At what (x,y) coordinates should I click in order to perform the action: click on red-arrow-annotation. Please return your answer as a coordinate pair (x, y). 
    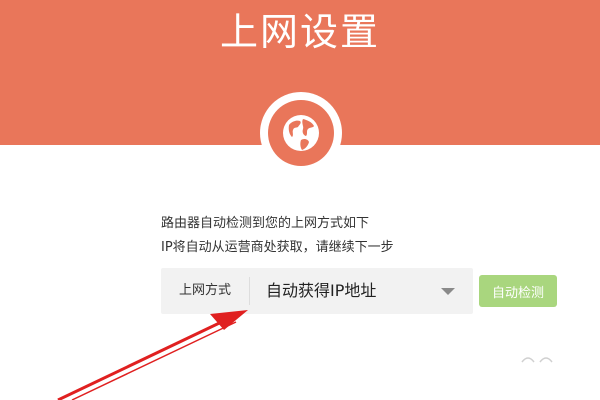
    Looking at the image, I should click on (152, 355).